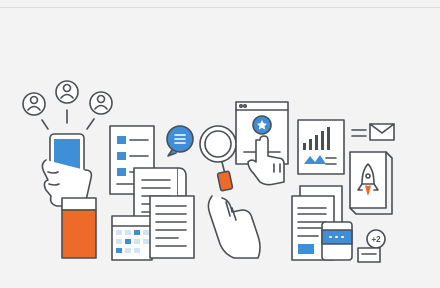 This screenshot has width=440, height=288. What do you see at coordinates (180, 141) in the screenshot?
I see `chat-bubble-icon` at bounding box center [180, 141].